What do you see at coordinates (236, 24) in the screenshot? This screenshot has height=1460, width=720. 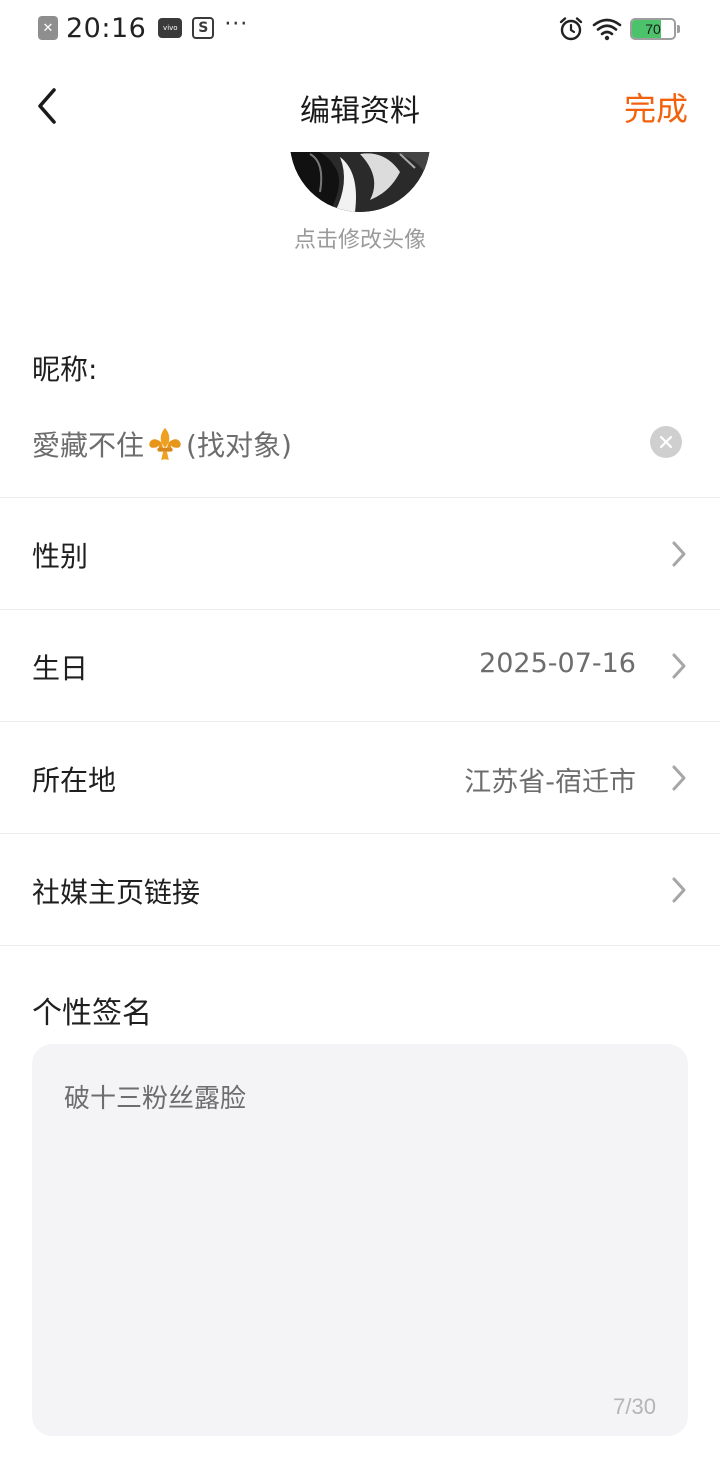 I see `more-notifications-icon: ···` at bounding box center [236, 24].